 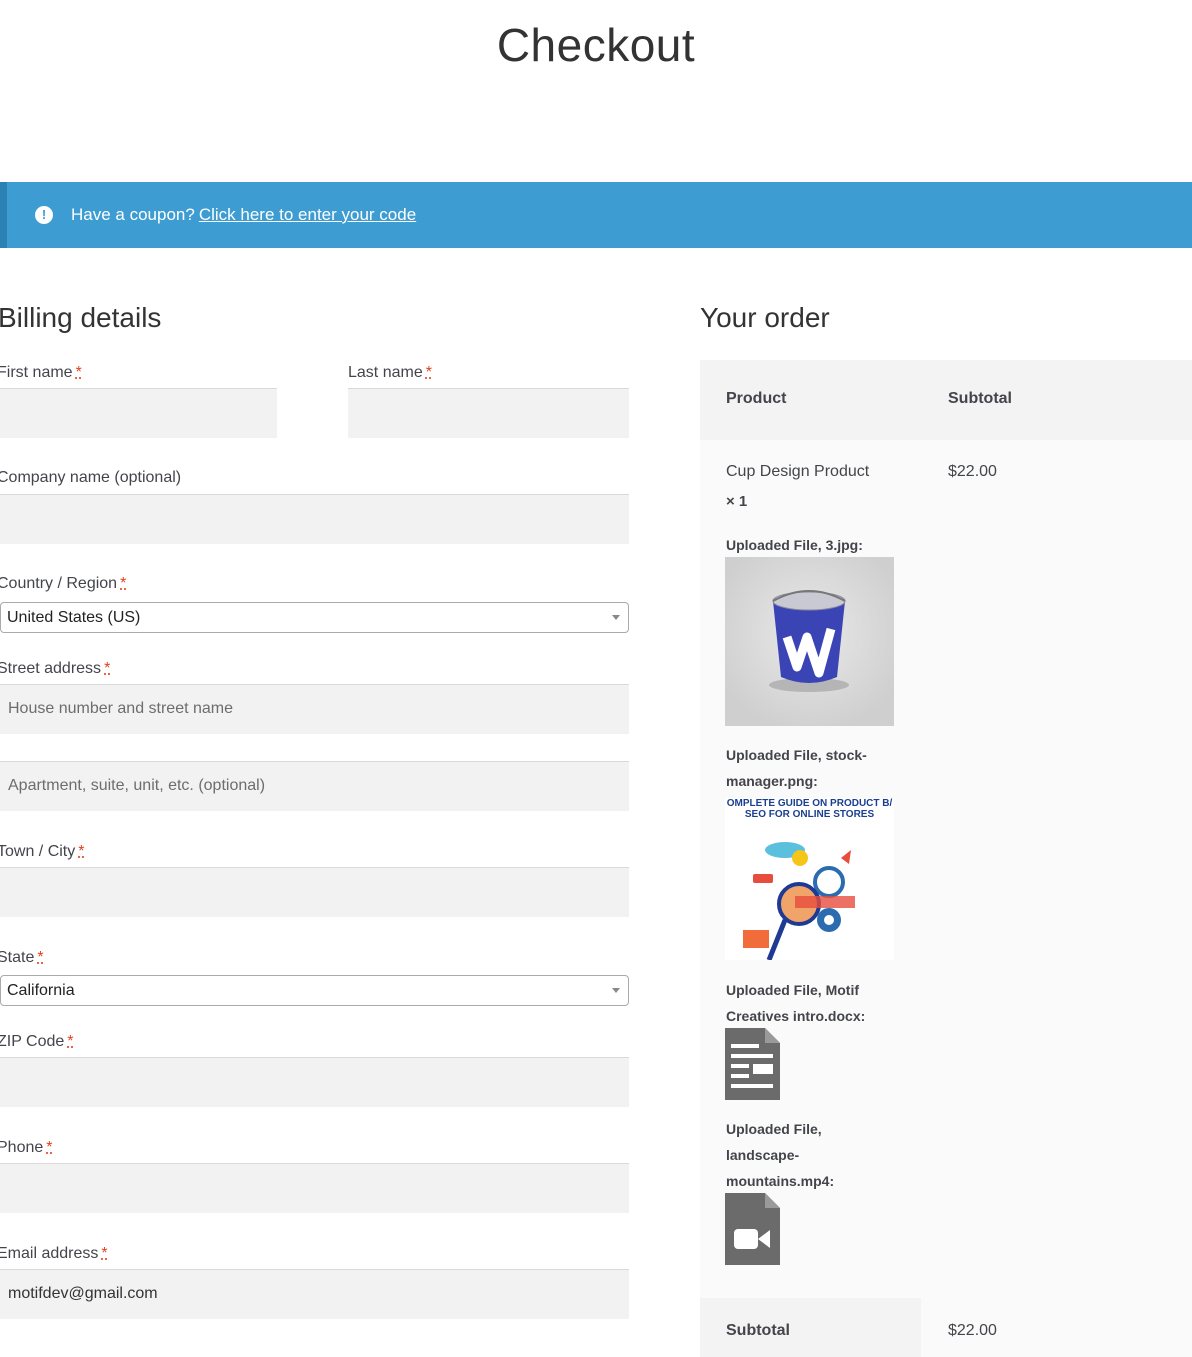 I want to click on seo-banner-line2: SEO FOR ONLINE STORES, so click(x=809, y=814).